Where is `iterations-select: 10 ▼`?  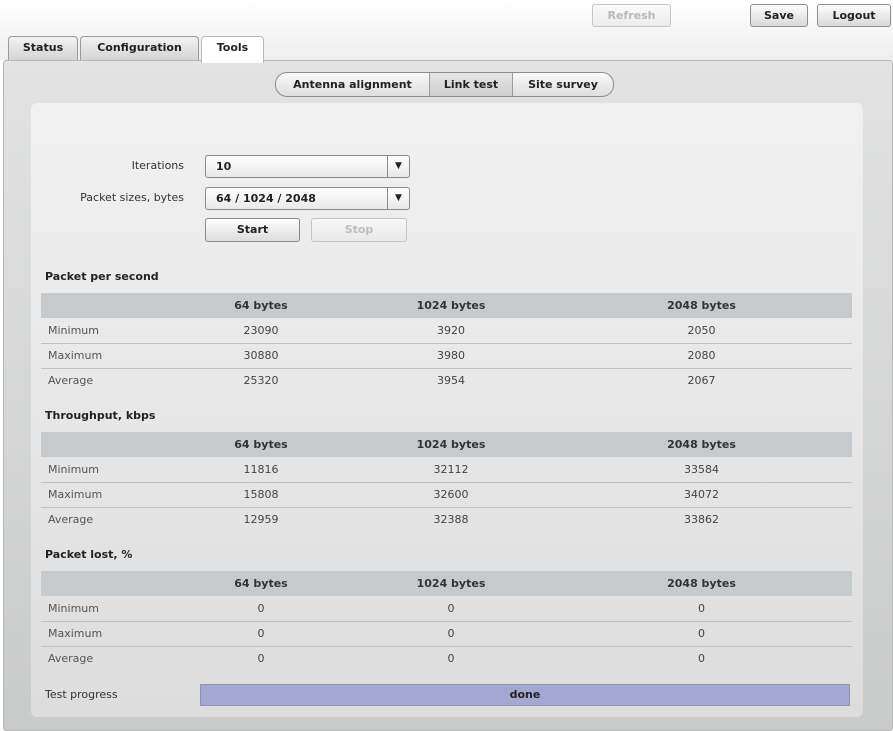 iterations-select: 10 ▼ is located at coordinates (307, 166).